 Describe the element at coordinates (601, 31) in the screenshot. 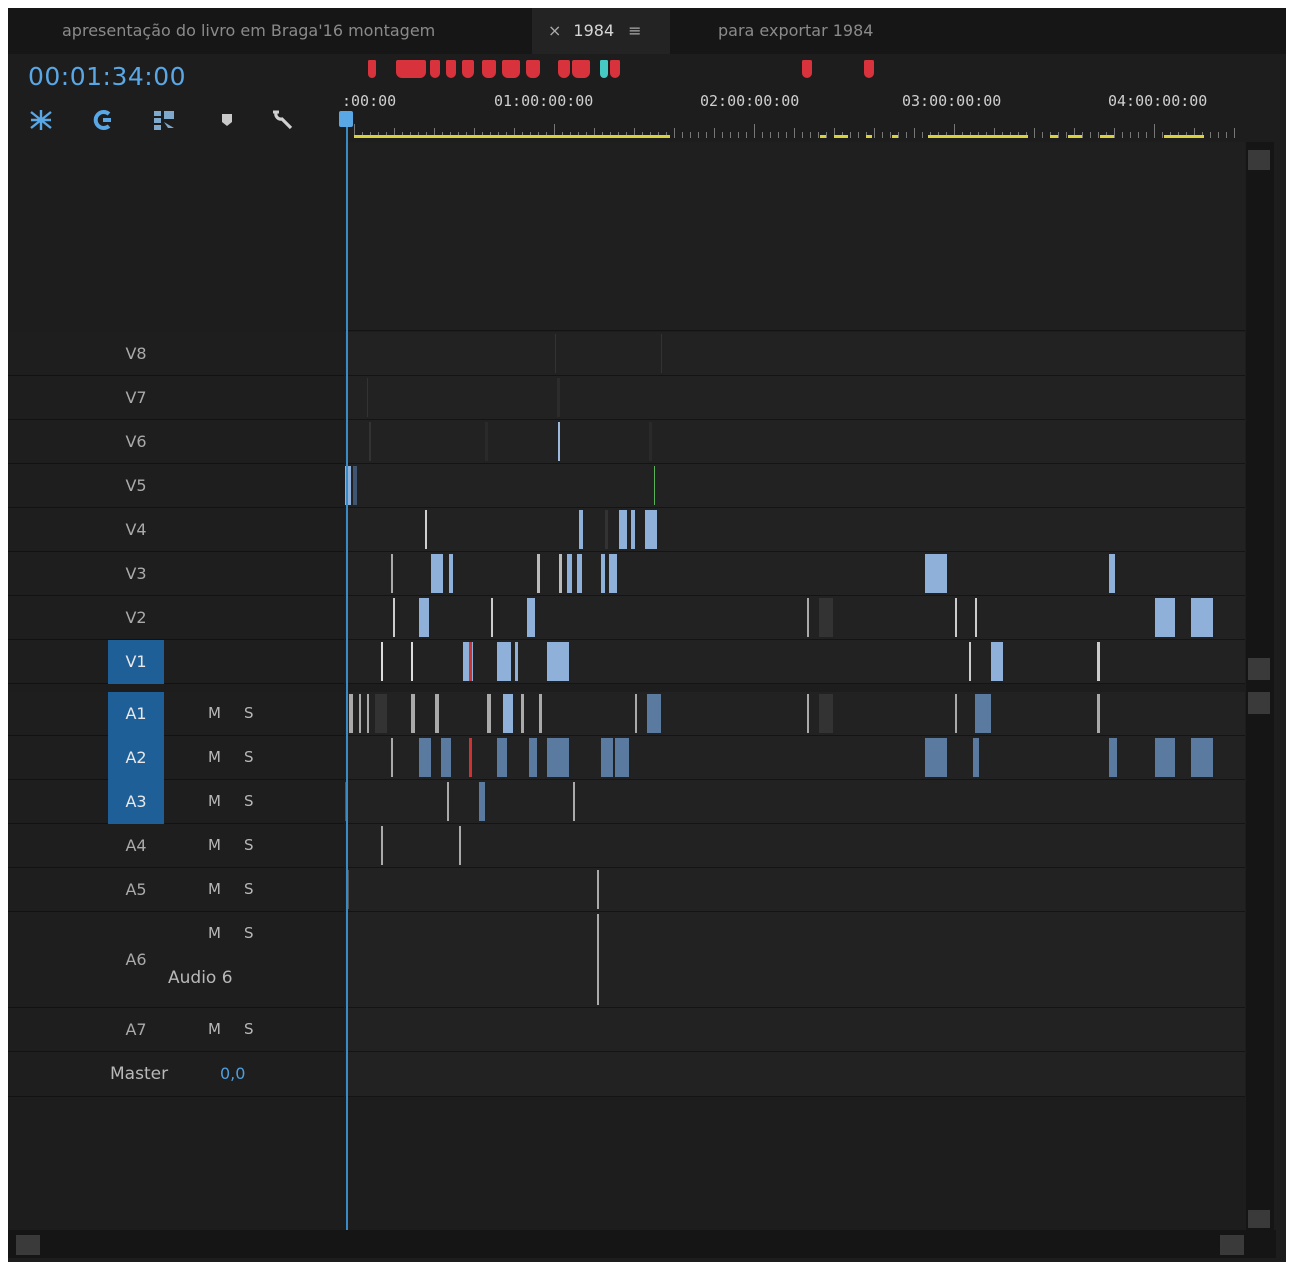

I see `tab-1984: × 1984 ≡` at that location.